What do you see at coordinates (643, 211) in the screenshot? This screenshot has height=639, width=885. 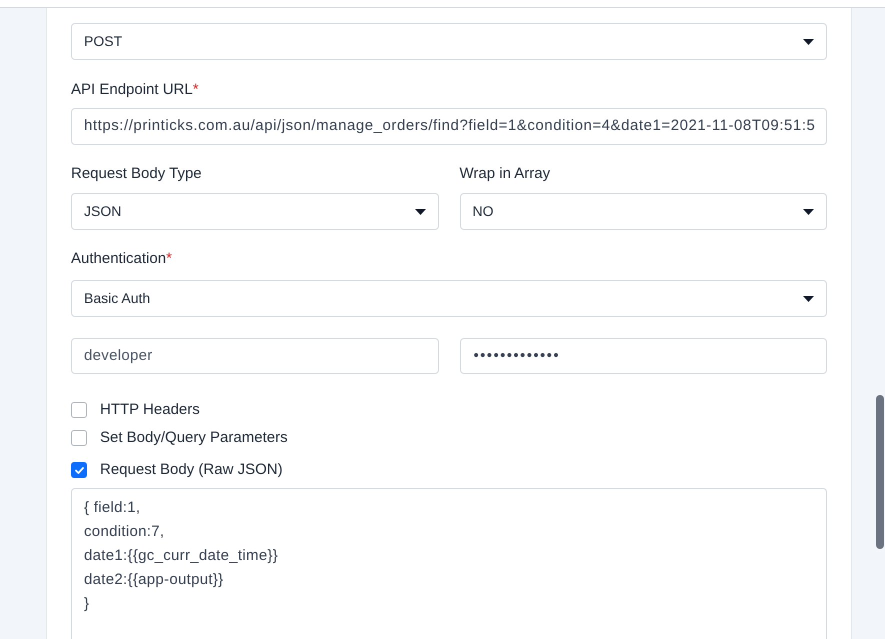 I see `wrap-array-select: NO` at bounding box center [643, 211].